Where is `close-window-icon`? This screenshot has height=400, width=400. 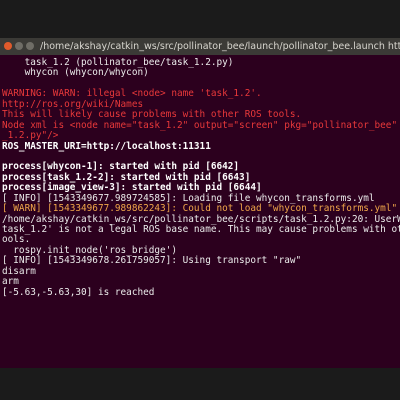 close-window-icon is located at coordinates (8, 46).